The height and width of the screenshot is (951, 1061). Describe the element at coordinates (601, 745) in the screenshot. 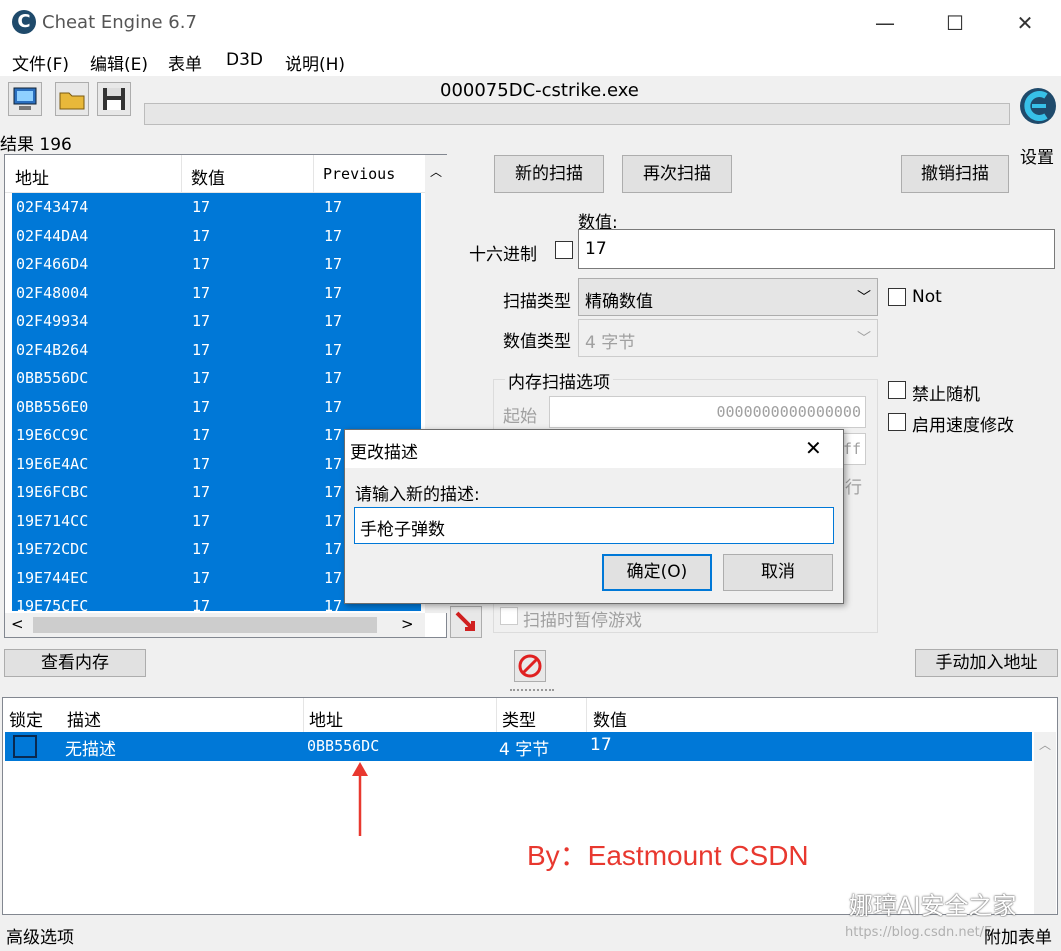

I see `address-row-value: 17` at that location.